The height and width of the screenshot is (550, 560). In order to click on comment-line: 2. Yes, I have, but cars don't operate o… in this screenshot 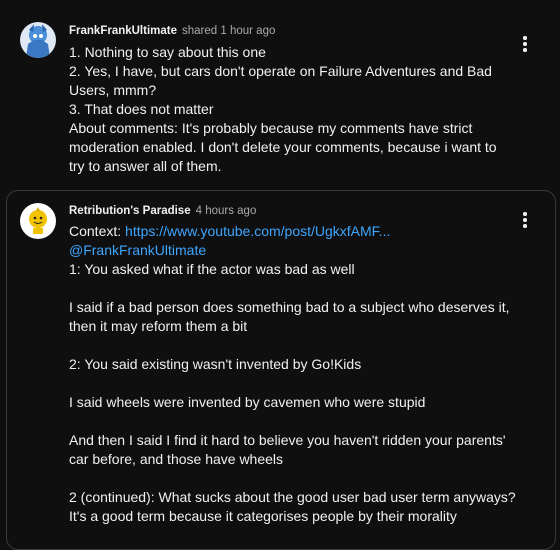, I will do `click(280, 71)`.